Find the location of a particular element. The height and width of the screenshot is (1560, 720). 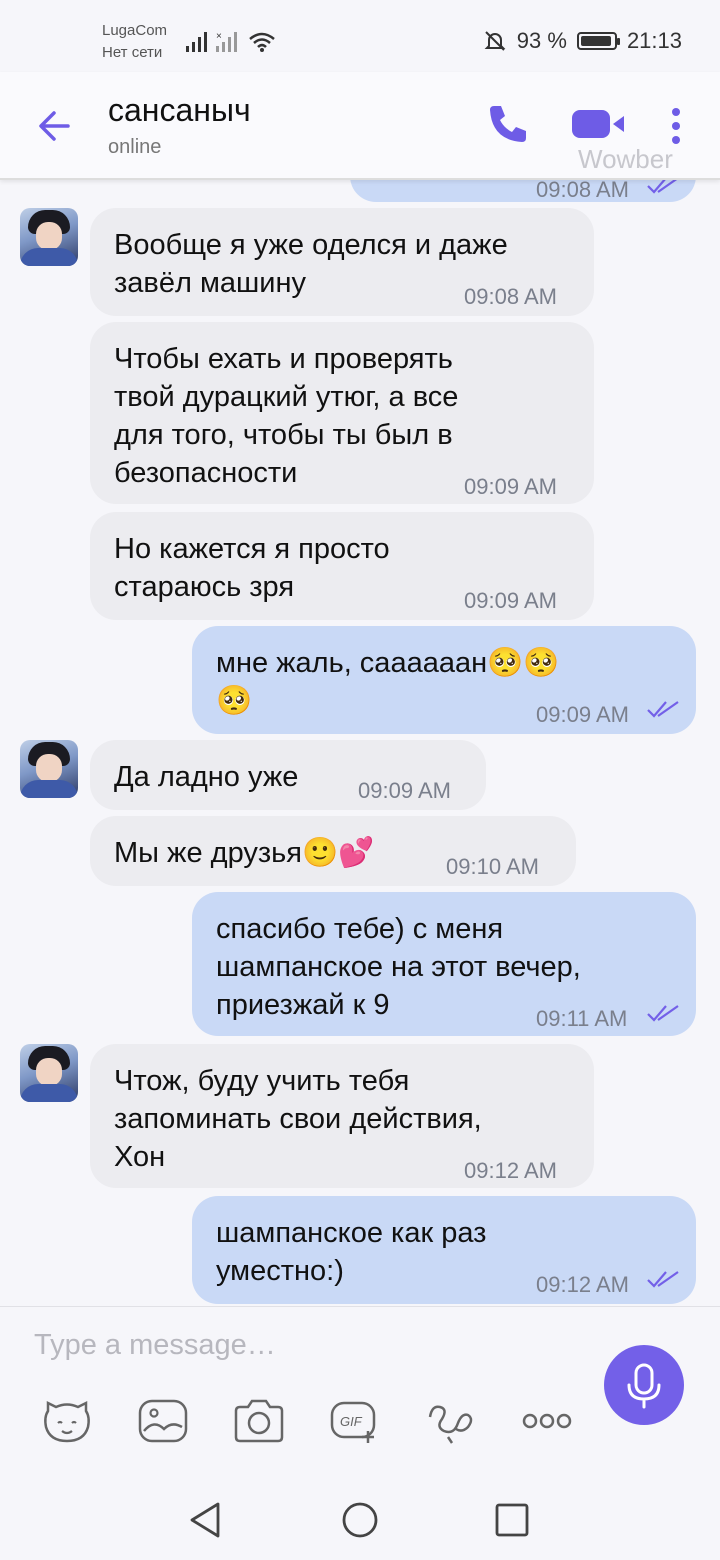

message-time: 09:10 AM is located at coordinates (492, 866).